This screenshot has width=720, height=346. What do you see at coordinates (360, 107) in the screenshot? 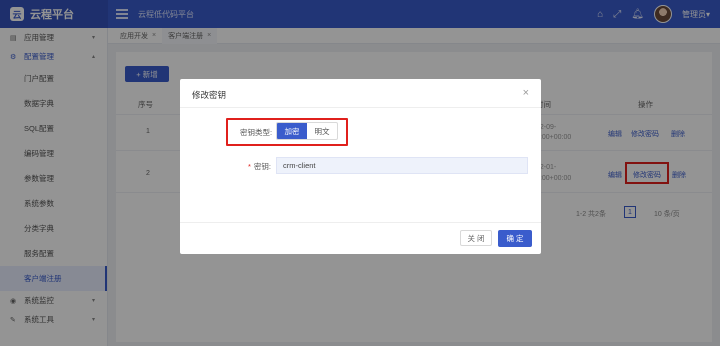
I see `dialog-divider` at bounding box center [360, 107].